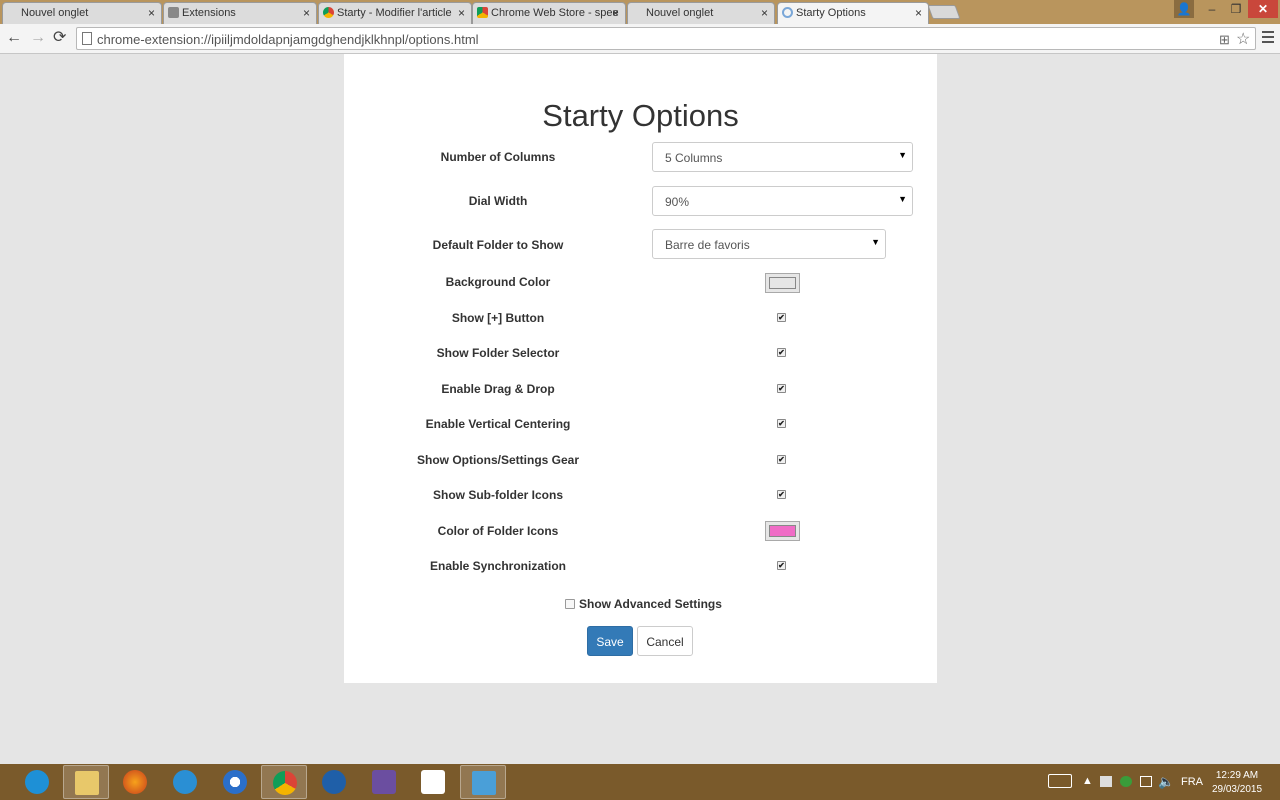  I want to click on tab-starty-modifier: Starty - Modifier l'article ×, so click(395, 13).